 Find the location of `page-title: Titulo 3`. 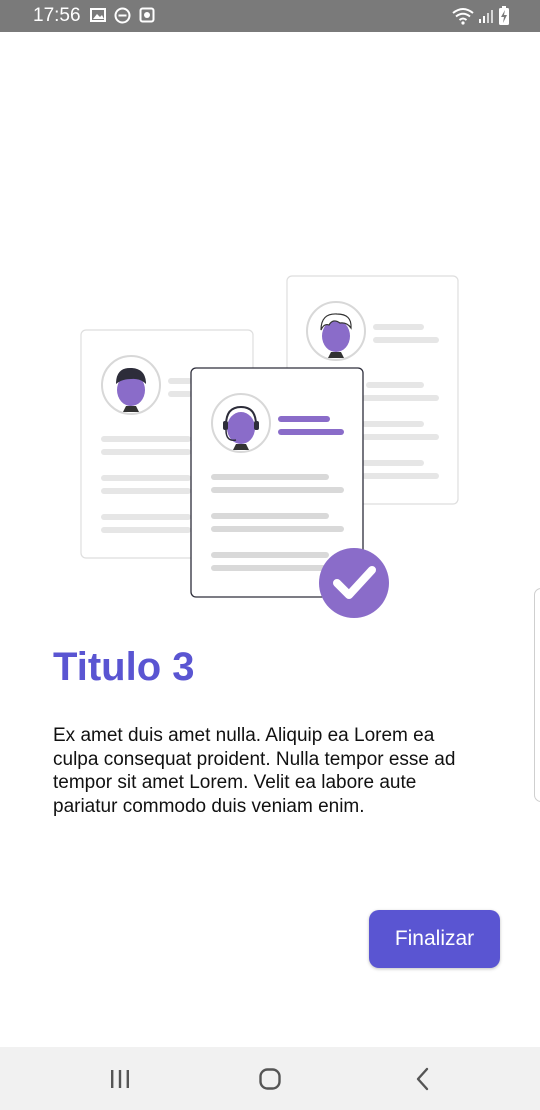

page-title: Titulo 3 is located at coordinates (124, 667).